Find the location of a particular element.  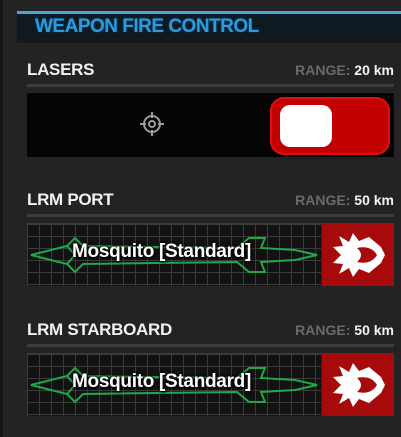

lasers-label: LASERS is located at coordinates (61, 69).